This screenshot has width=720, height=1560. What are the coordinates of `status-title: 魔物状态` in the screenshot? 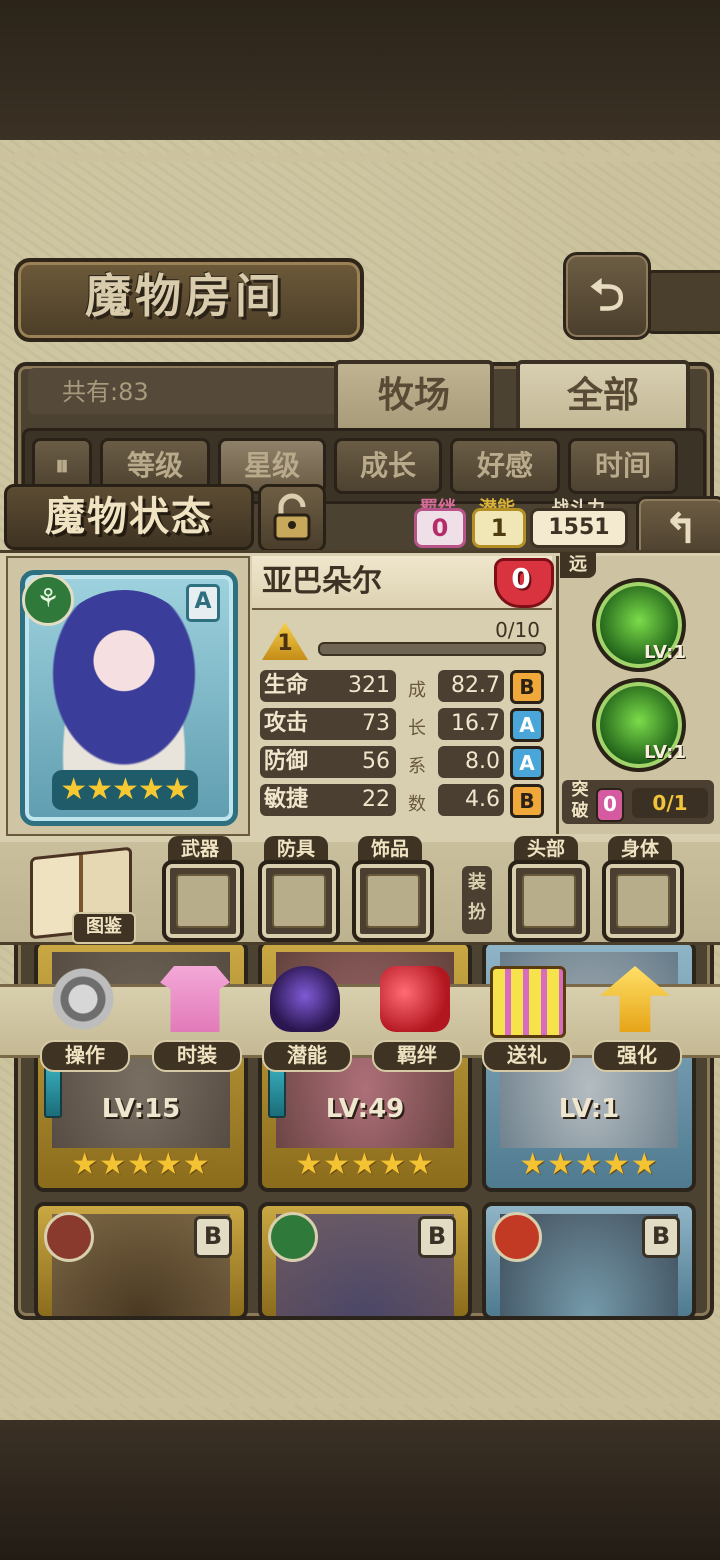 It's located at (129, 517).